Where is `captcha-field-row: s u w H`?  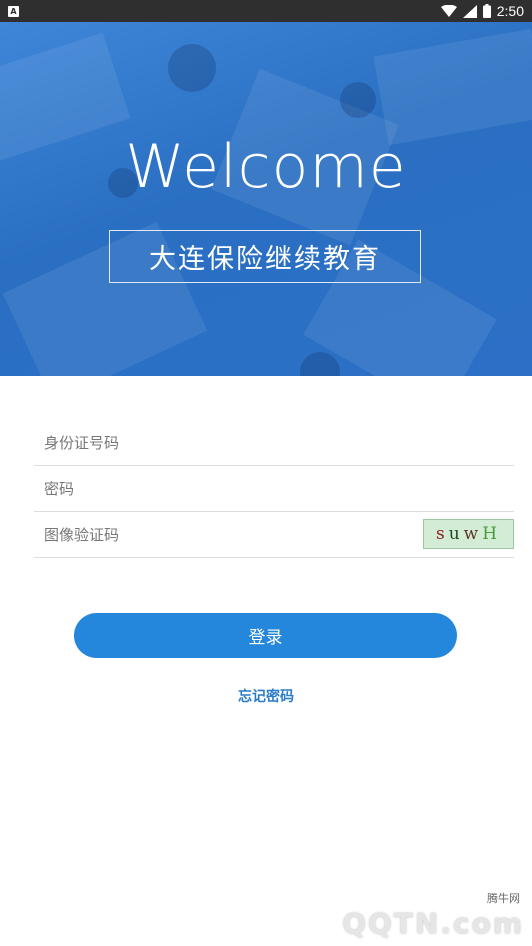
captcha-field-row: s u w H is located at coordinates (274, 535).